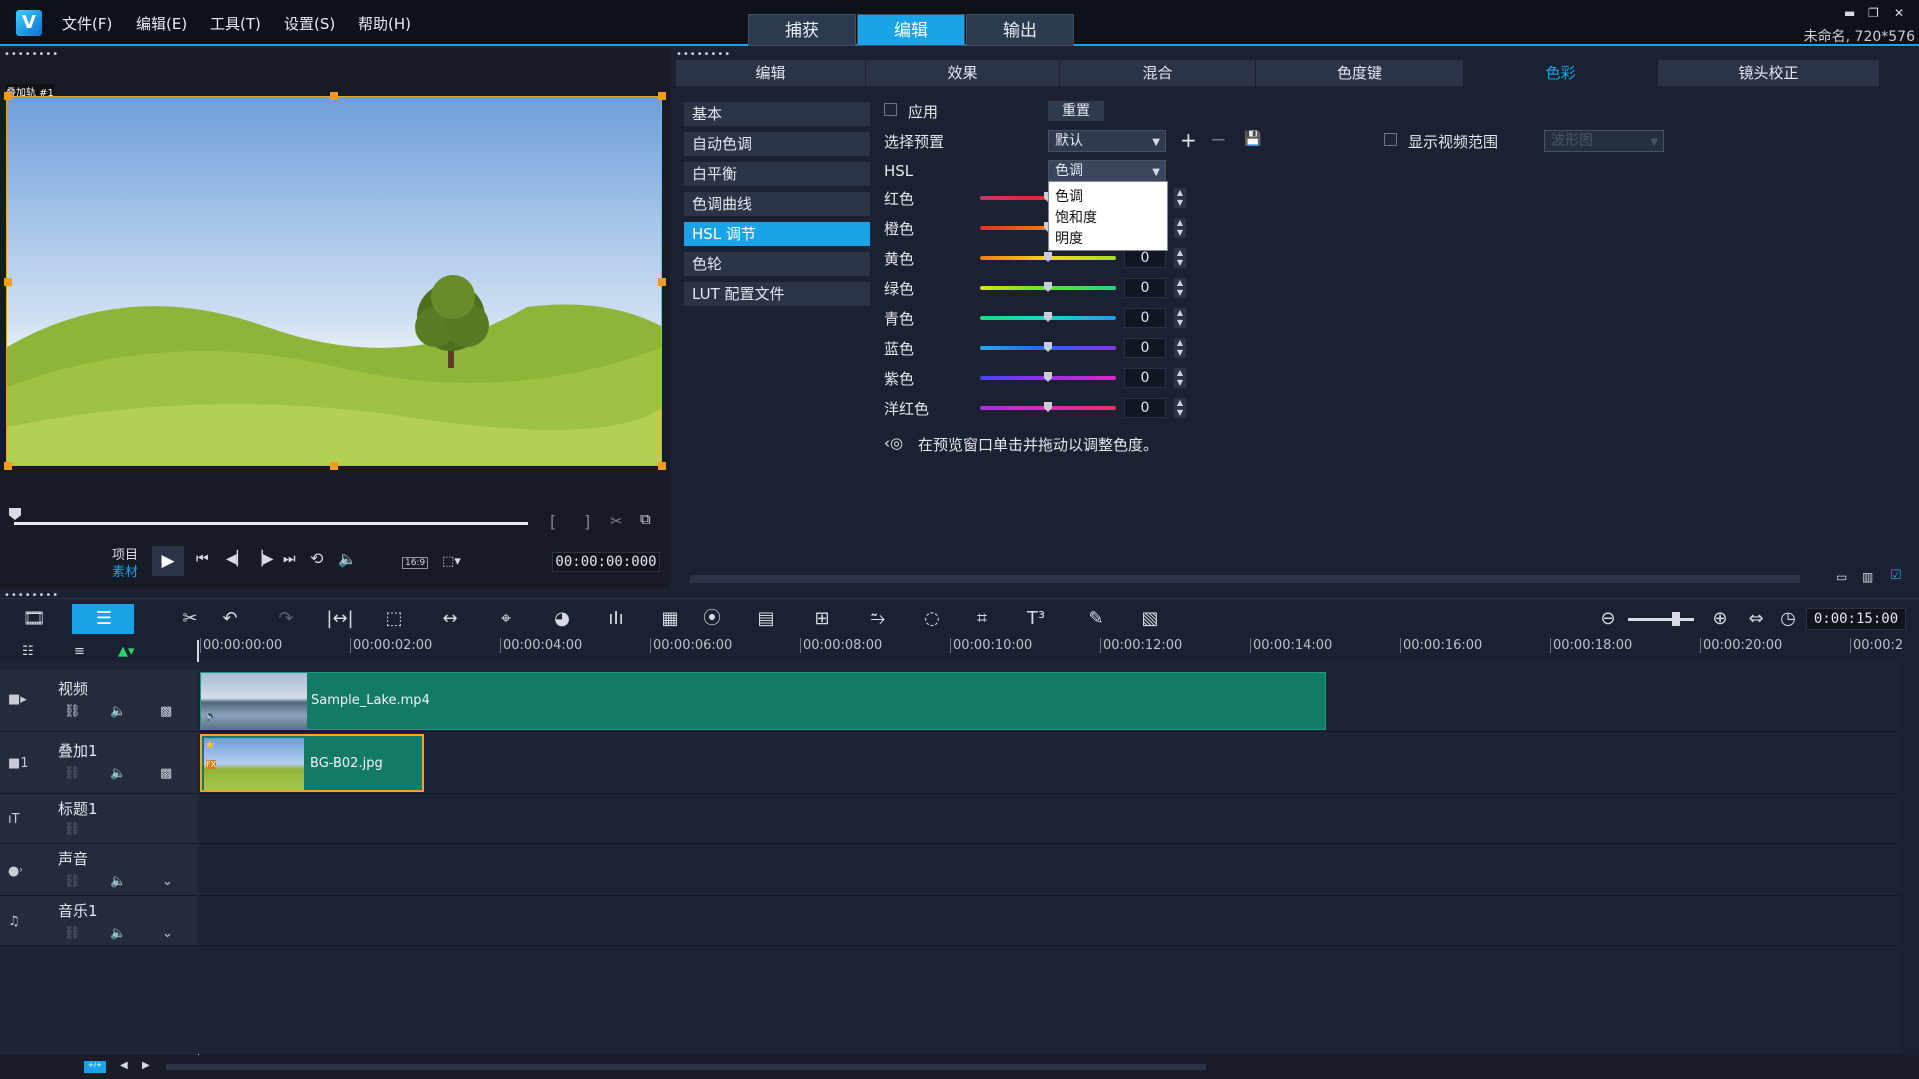 The image size is (1919, 1079). Describe the element at coordinates (1676, 619) in the screenshot. I see `zoom-slider-thumb` at that location.